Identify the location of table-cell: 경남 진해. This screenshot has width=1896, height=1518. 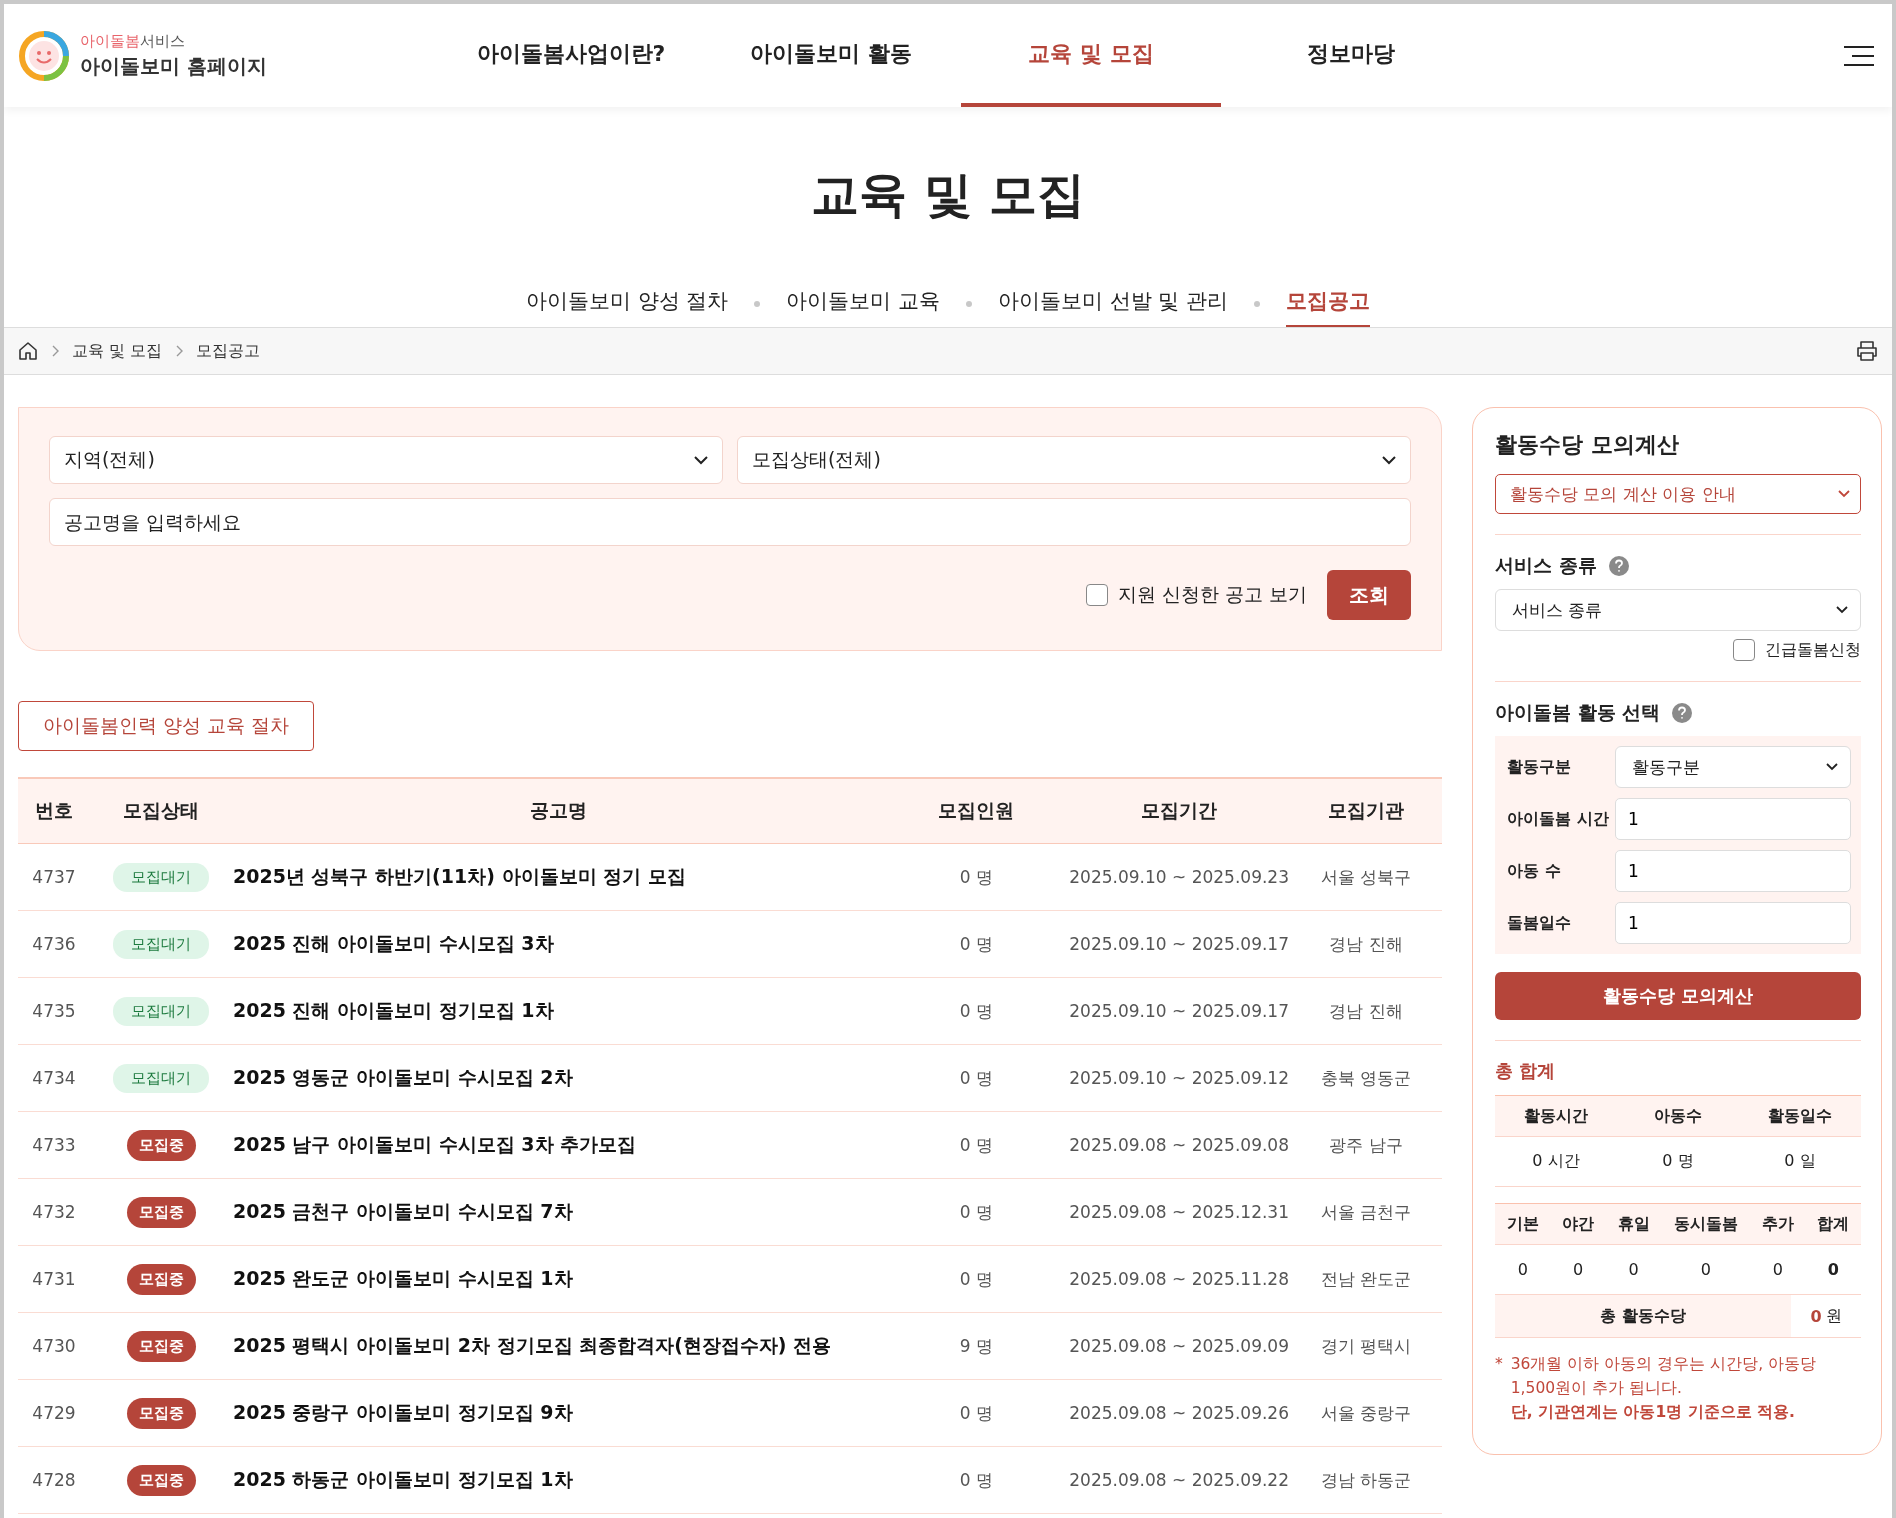
(1366, 943).